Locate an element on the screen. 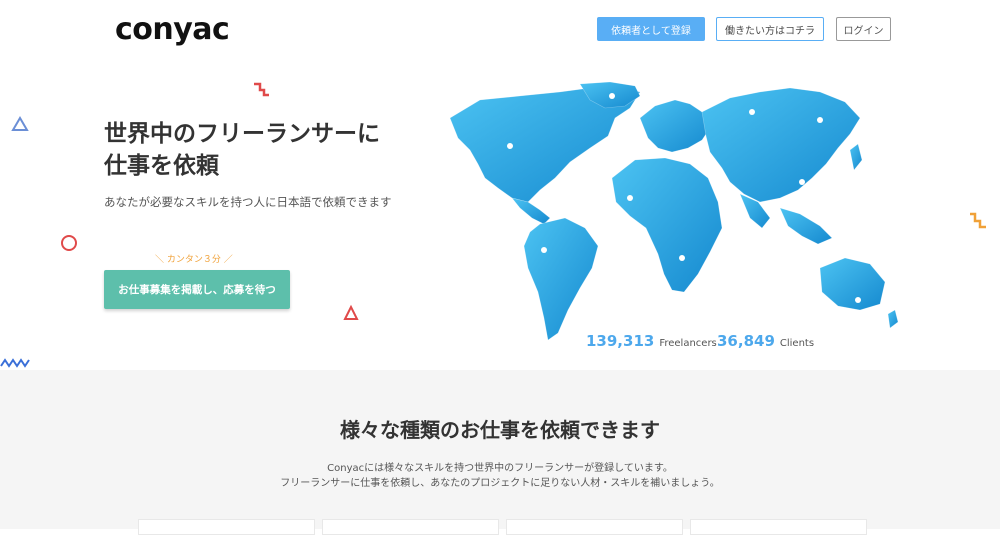 Image resolution: width=1000 pixels, height=535 pixels. hero-title: 世界中のフリーランサーに 仕事を依頼 is located at coordinates (264, 150).